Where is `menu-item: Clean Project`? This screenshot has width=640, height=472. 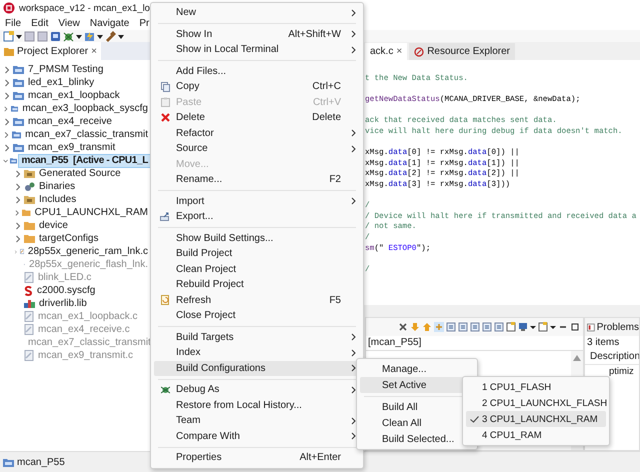 menu-item: Clean Project is located at coordinates (257, 269).